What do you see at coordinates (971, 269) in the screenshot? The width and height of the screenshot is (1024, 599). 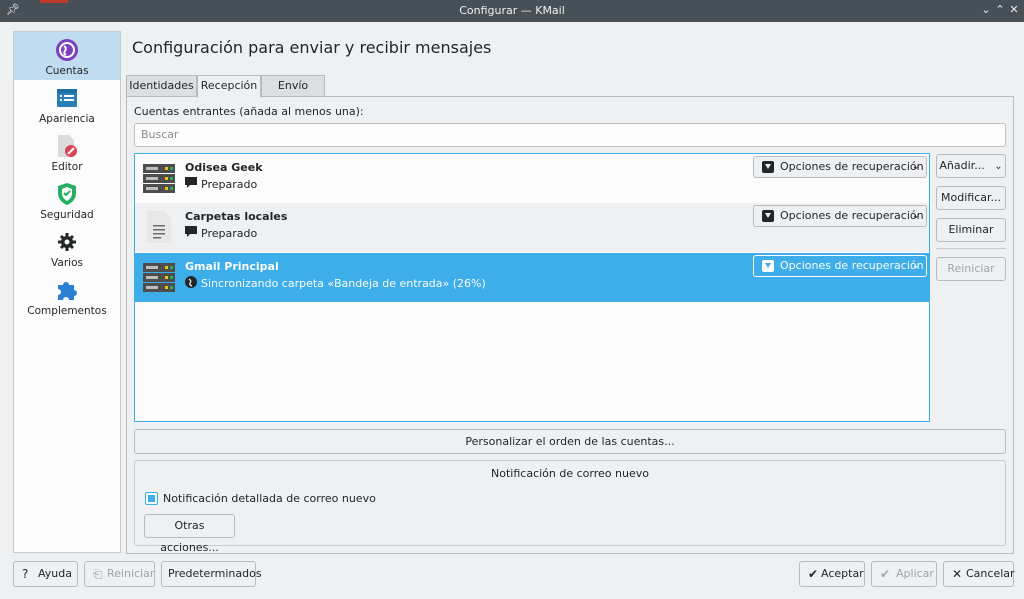 I see `restart-account-button: Reiniciar` at bounding box center [971, 269].